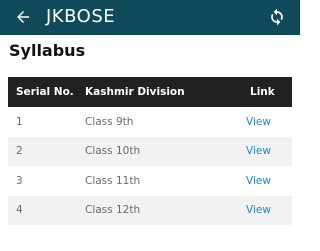 This screenshot has height=251, width=320. I want to click on table-header-row: Serial No. Kashmir Division Link, so click(150, 92).